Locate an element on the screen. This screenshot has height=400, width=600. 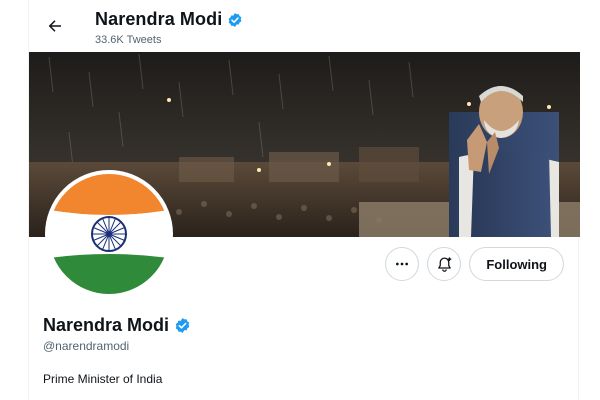
india-flag-avatar is located at coordinates (109, 234).